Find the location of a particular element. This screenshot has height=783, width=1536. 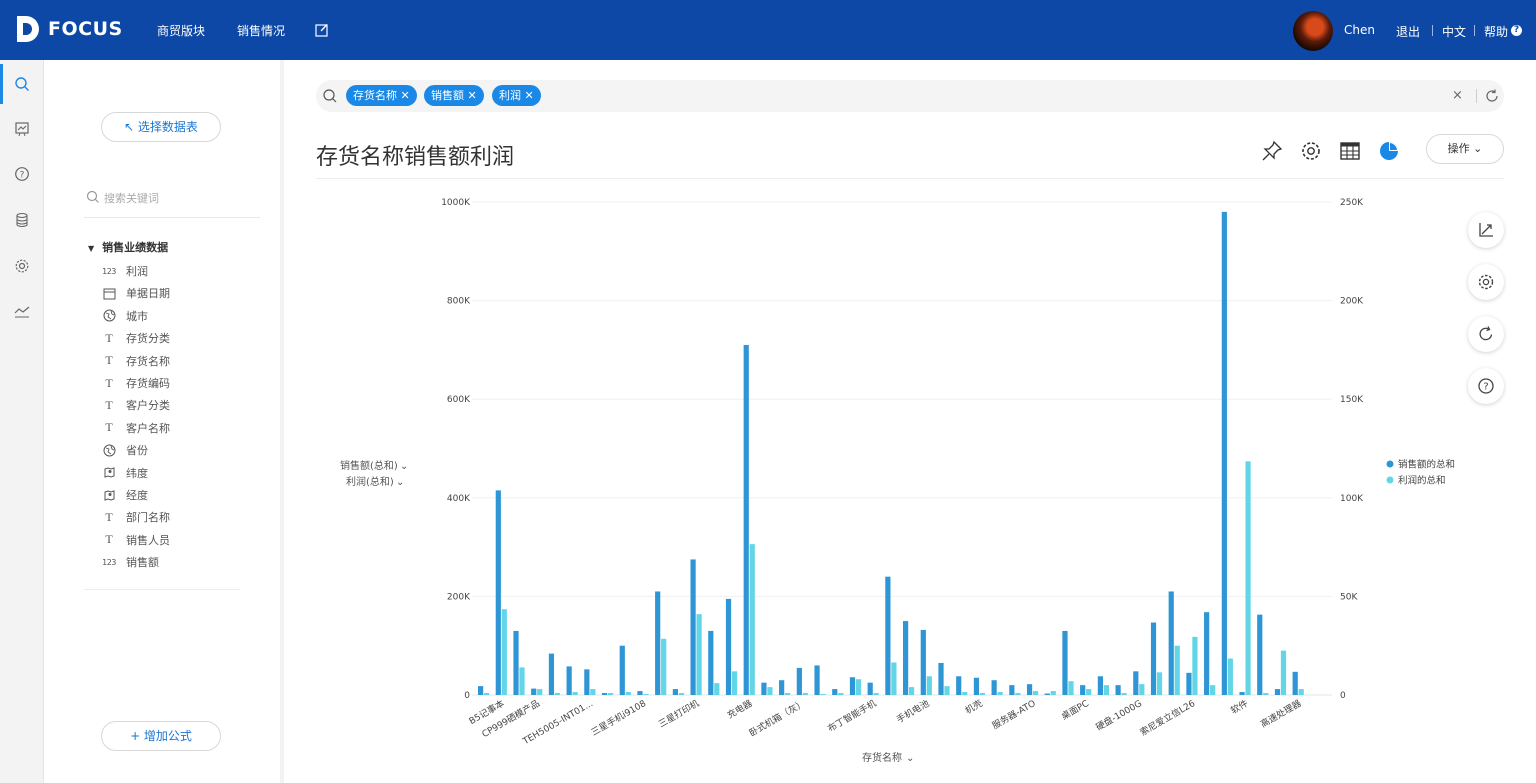

clear-query-icon: × is located at coordinates (1457, 95).